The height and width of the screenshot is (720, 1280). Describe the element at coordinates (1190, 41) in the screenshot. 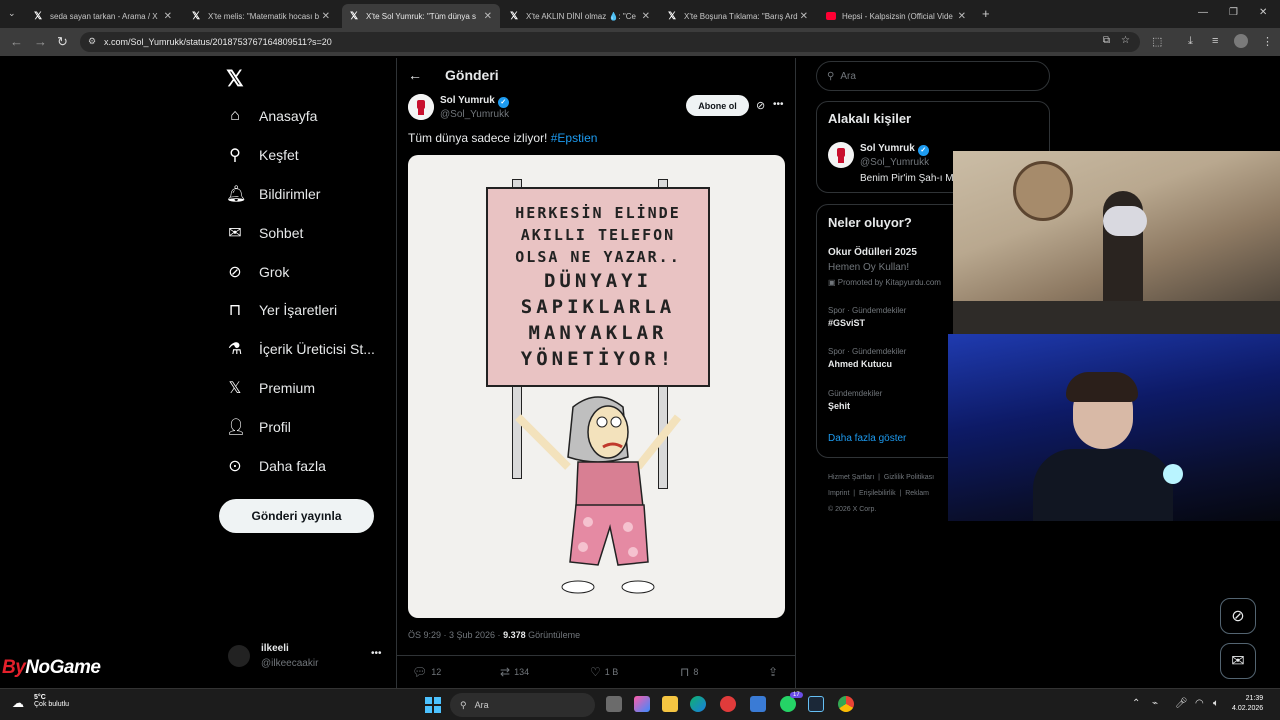

I see `download-icon: ⤓` at that location.